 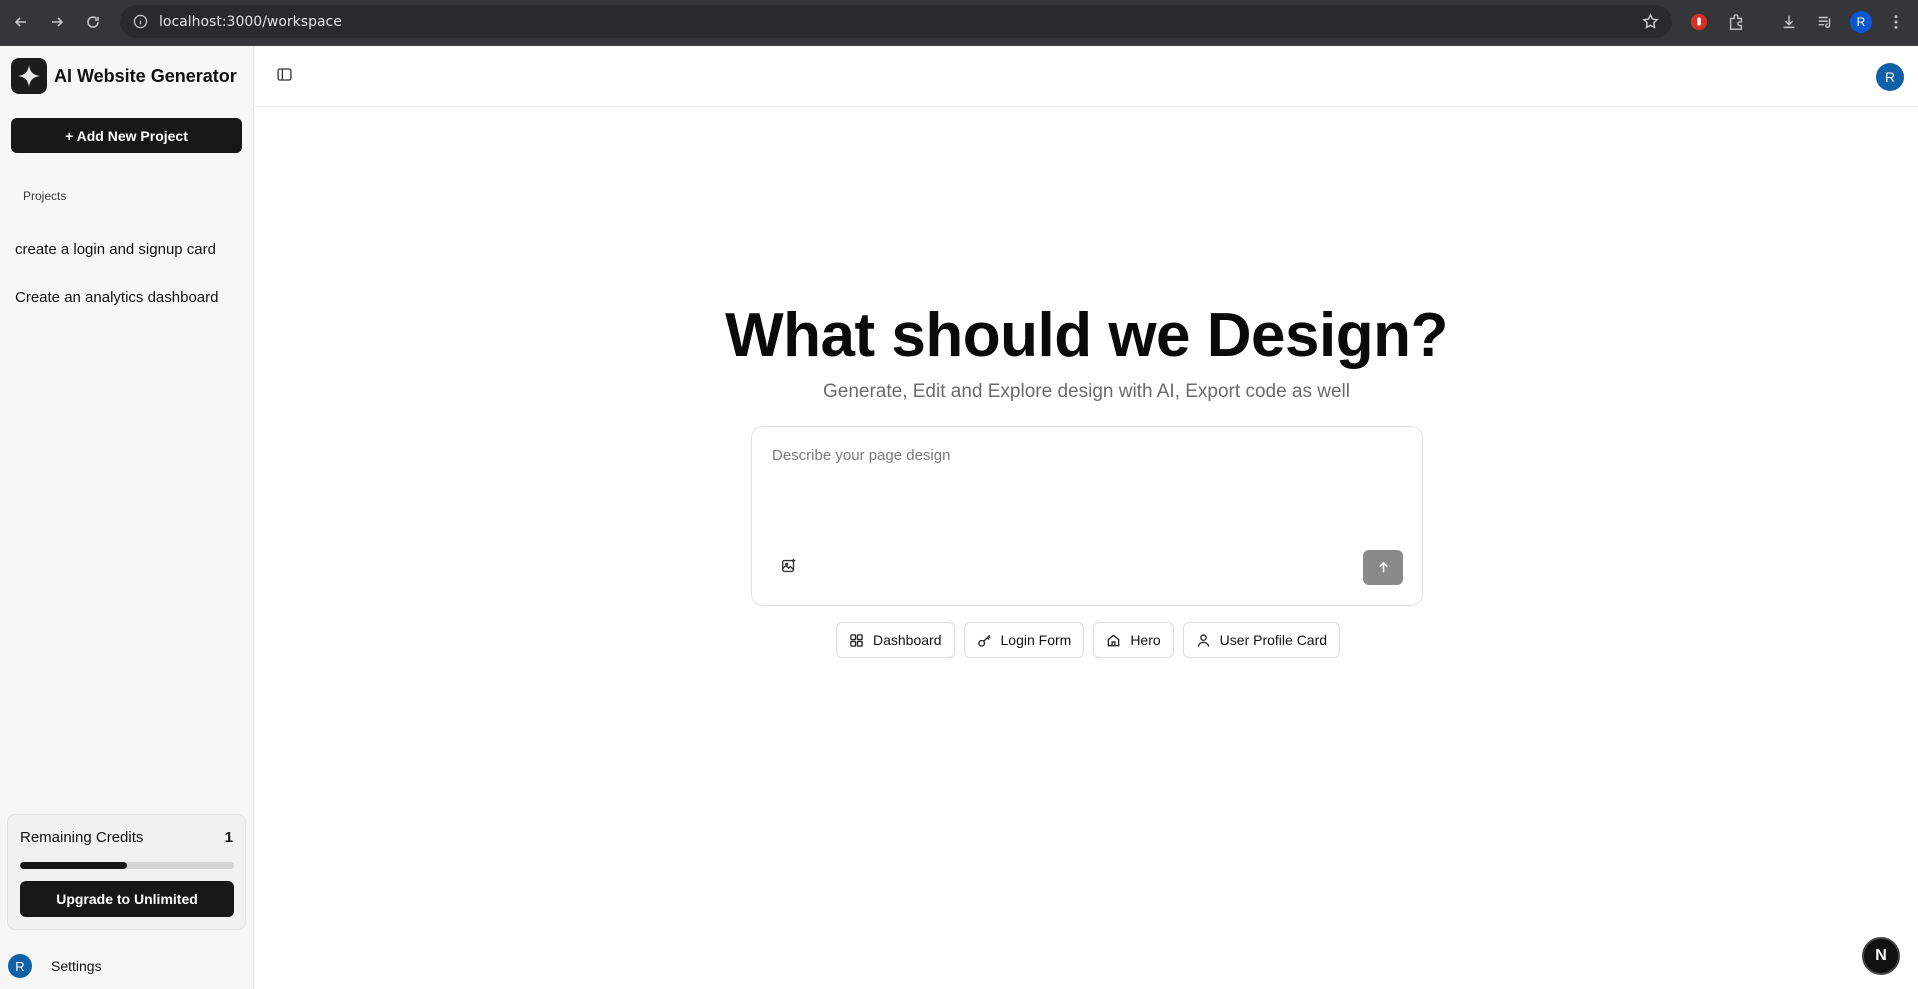 What do you see at coordinates (76, 966) in the screenshot?
I see `settings-label: Settings` at bounding box center [76, 966].